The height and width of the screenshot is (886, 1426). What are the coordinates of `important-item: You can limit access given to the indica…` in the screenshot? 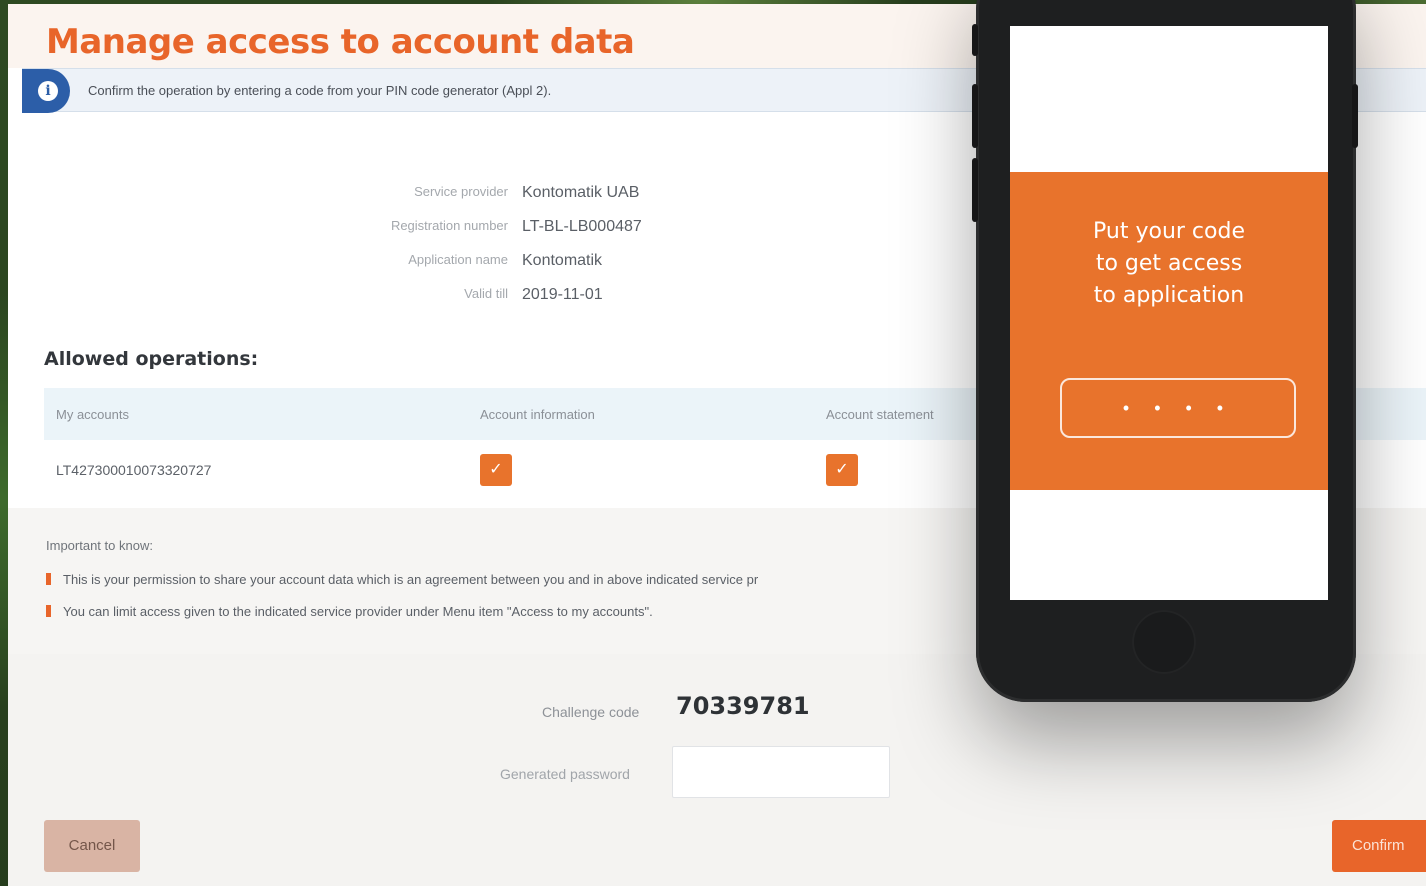 It's located at (349, 611).